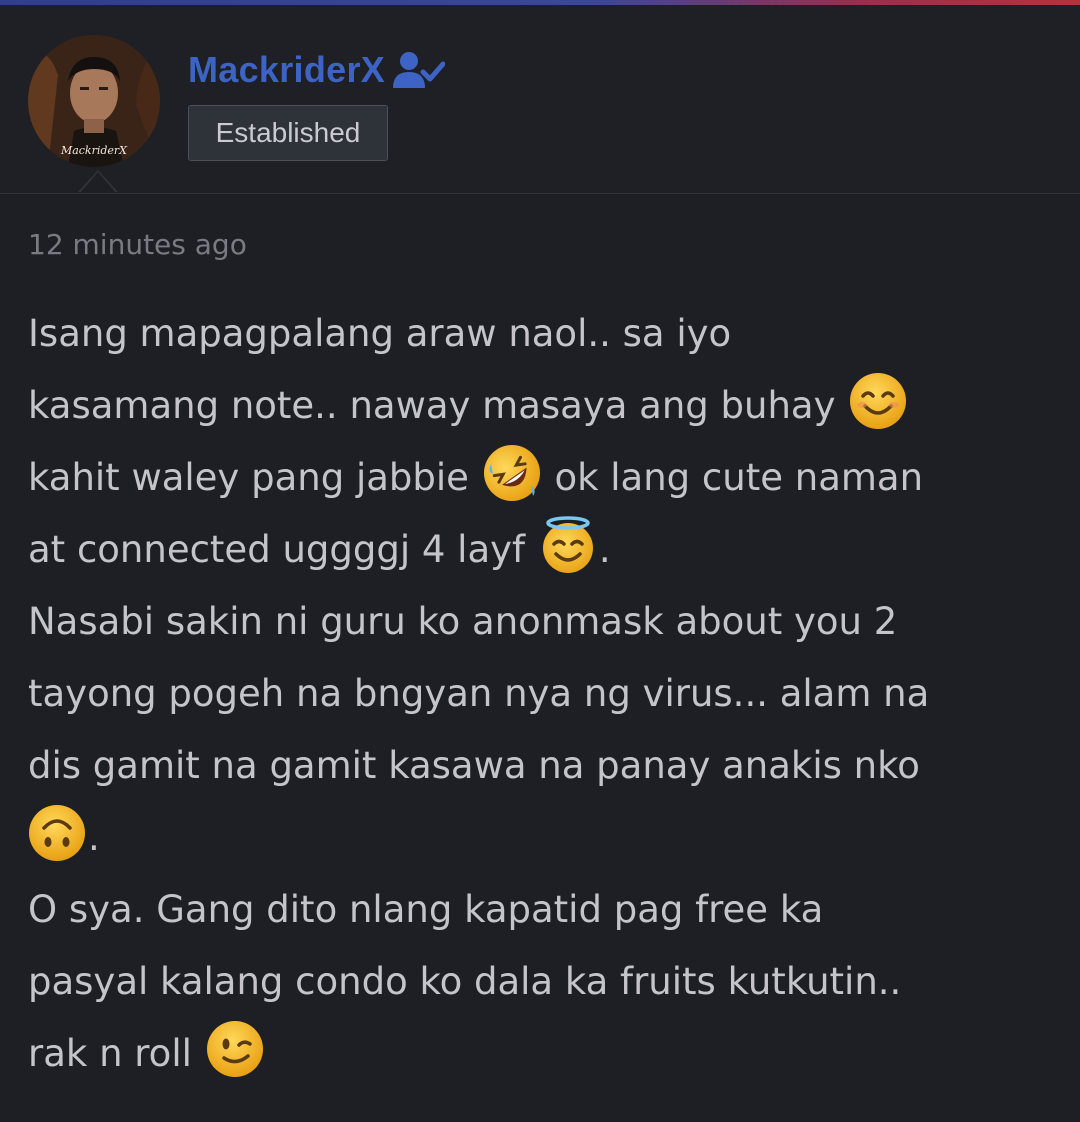 This screenshot has height=1122, width=1080. Describe the element at coordinates (543, 838) in the screenshot. I see `message-line: .` at that location.